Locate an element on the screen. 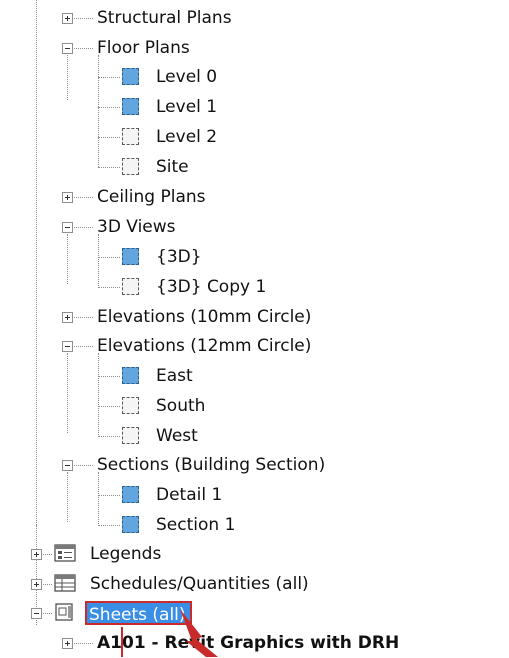 This screenshot has height=658, width=509. tree-node-sections: Sections (Building Section) is located at coordinates (254, 465).